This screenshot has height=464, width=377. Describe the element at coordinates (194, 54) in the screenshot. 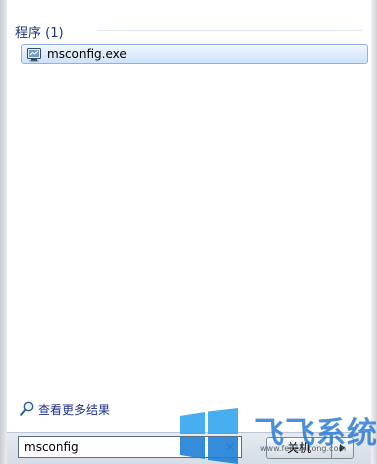

I see `result-item-msconfig: msconfig.exe` at that location.